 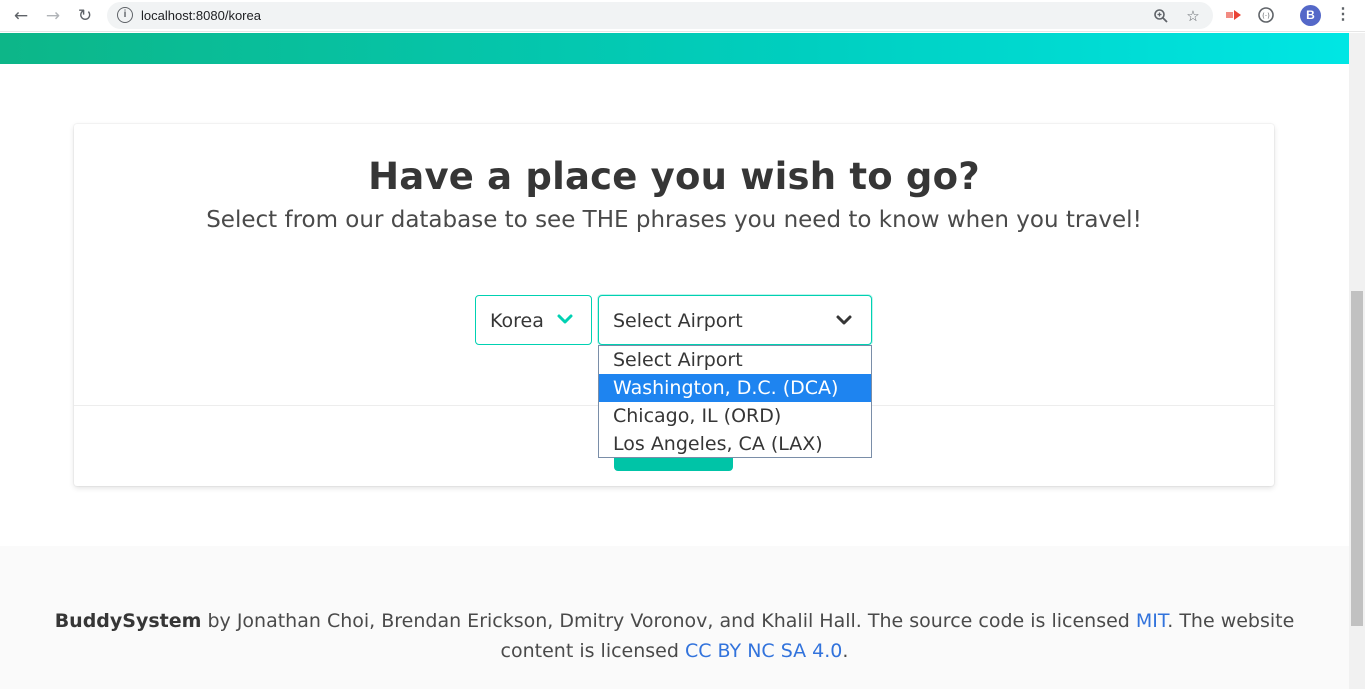 What do you see at coordinates (678, 321) in the screenshot?
I see `airport-select-value: Select Airport` at bounding box center [678, 321].